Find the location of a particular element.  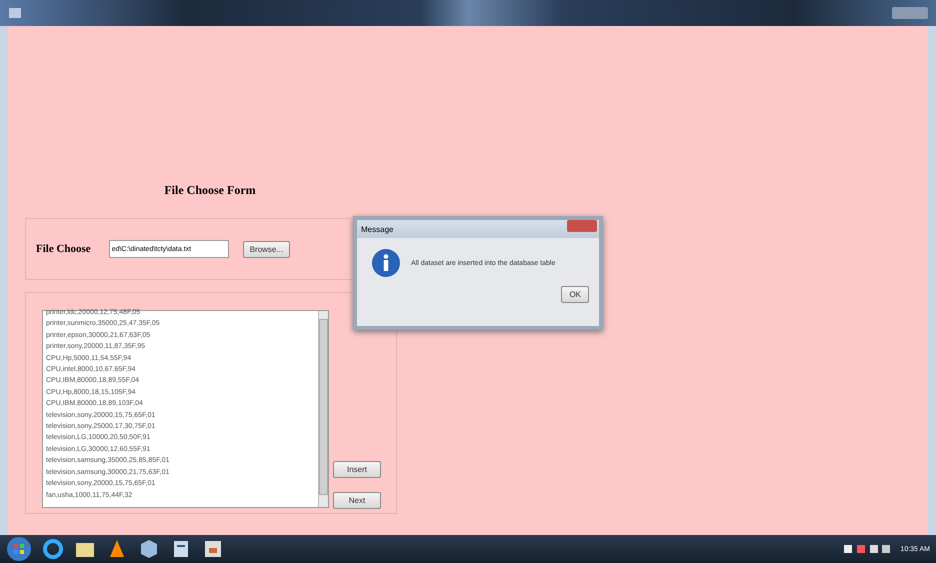

action-button: Next is located at coordinates (357, 500).